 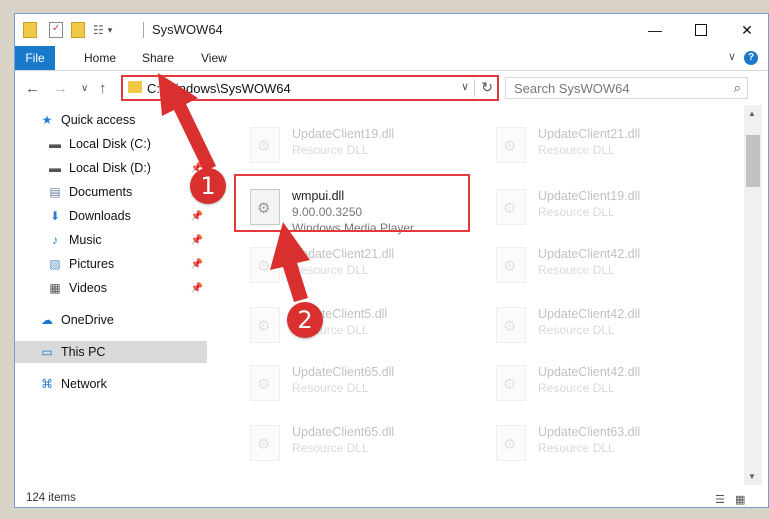 What do you see at coordinates (208, 186) in the screenshot?
I see `step-1-badge: 1` at bounding box center [208, 186].